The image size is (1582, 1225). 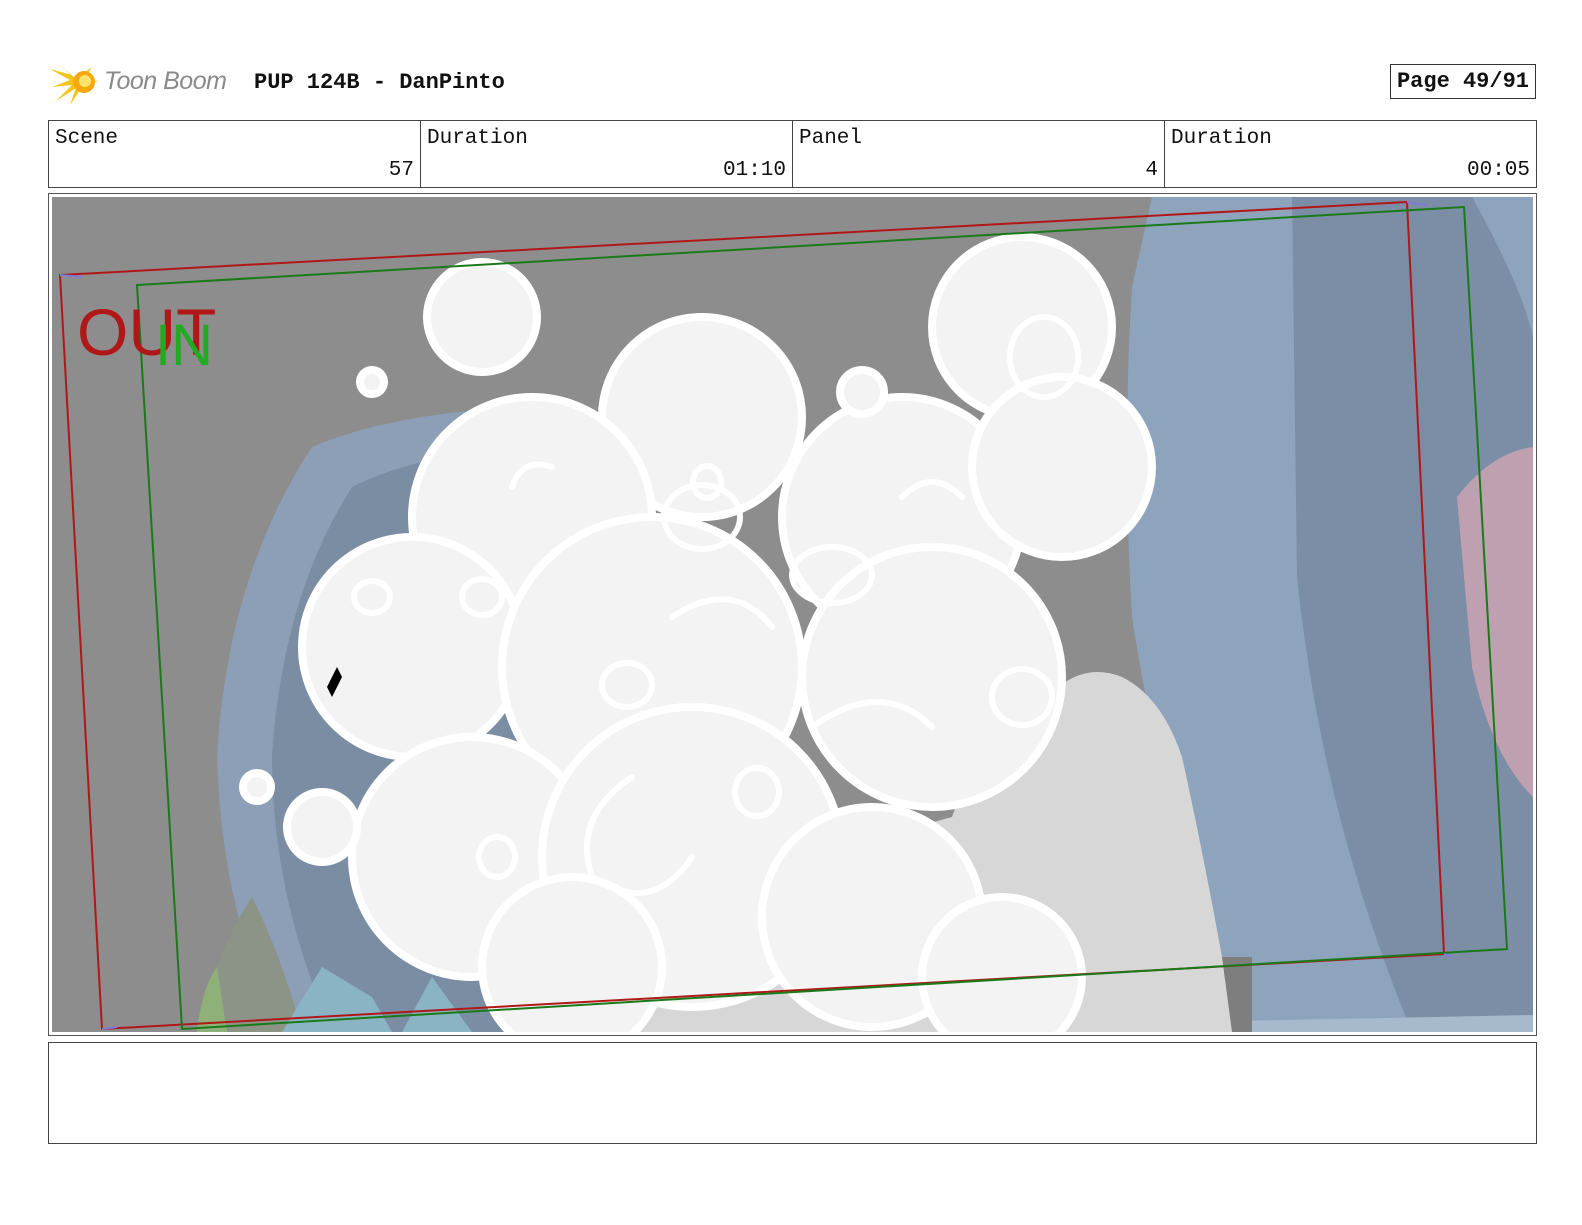 What do you see at coordinates (379, 82) in the screenshot?
I see `project-title: PUP 124B - DanPinto` at bounding box center [379, 82].